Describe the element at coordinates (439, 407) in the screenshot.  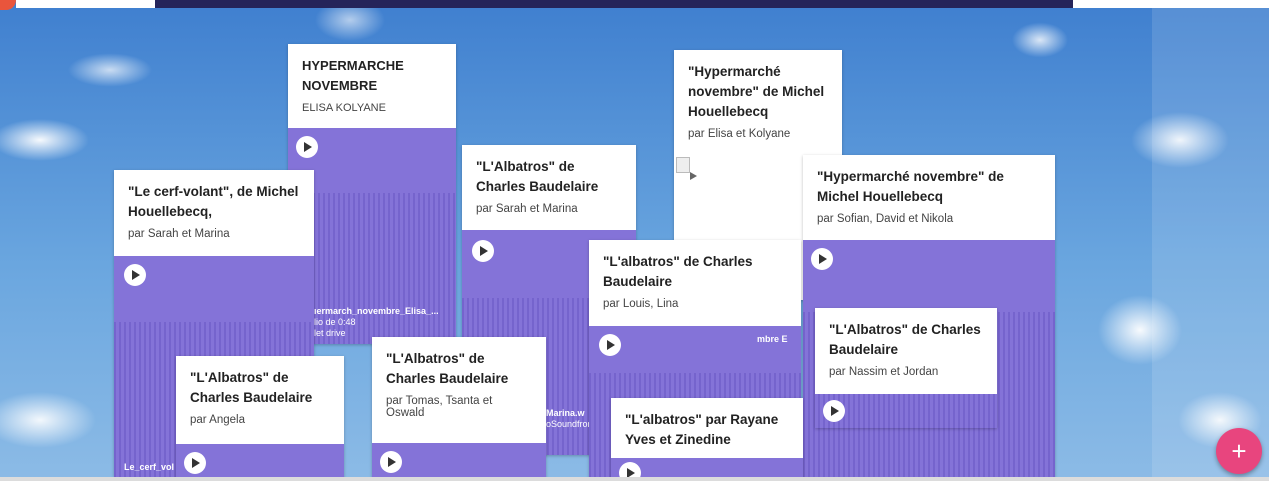
I see `card-author: par Tomas, Tsanta et Oswald` at that location.